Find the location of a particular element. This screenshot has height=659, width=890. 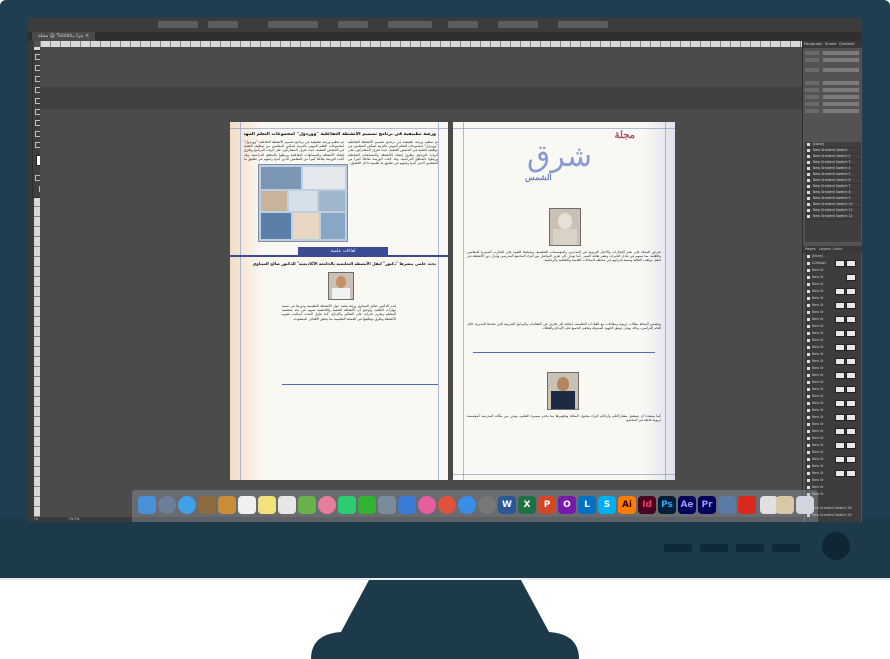

monitor-stand is located at coordinates (445, 619).